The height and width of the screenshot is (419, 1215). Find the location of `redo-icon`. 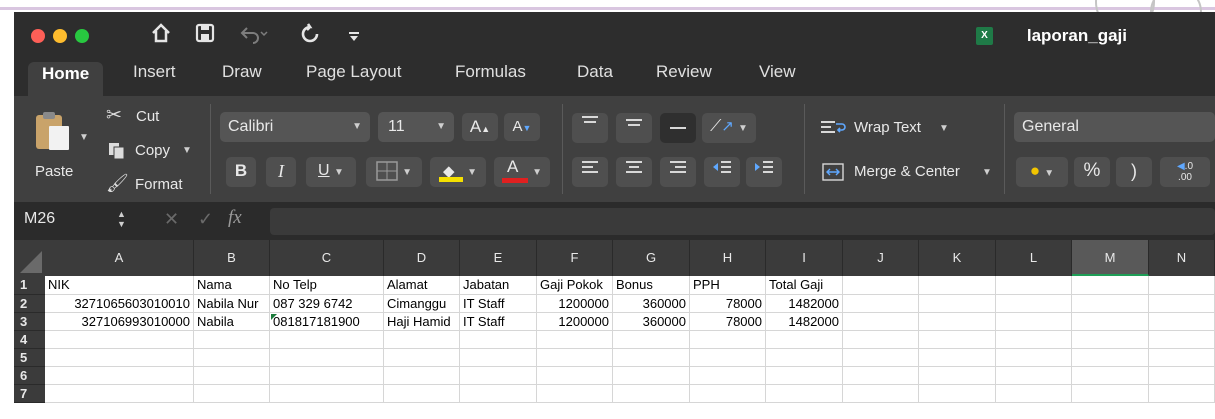

redo-icon is located at coordinates (310, 36).